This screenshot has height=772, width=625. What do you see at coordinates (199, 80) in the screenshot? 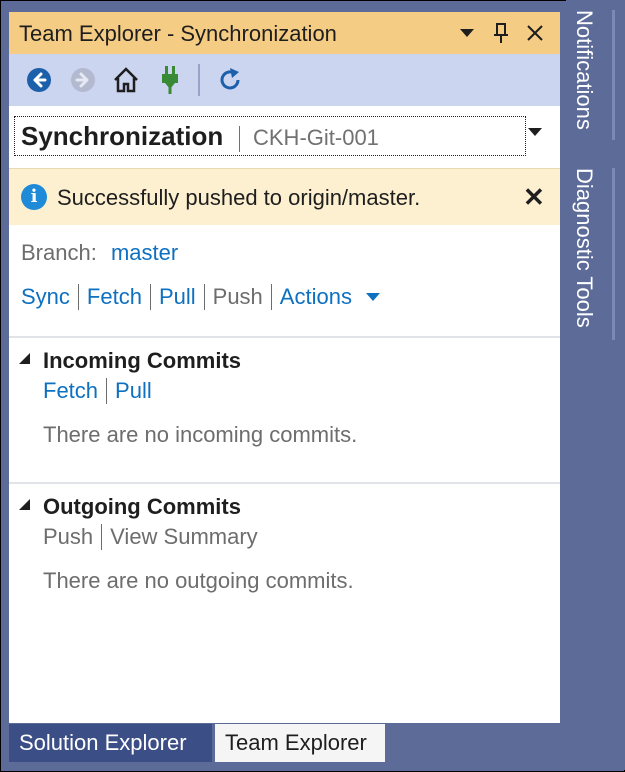
I see `toolbar-separator` at bounding box center [199, 80].